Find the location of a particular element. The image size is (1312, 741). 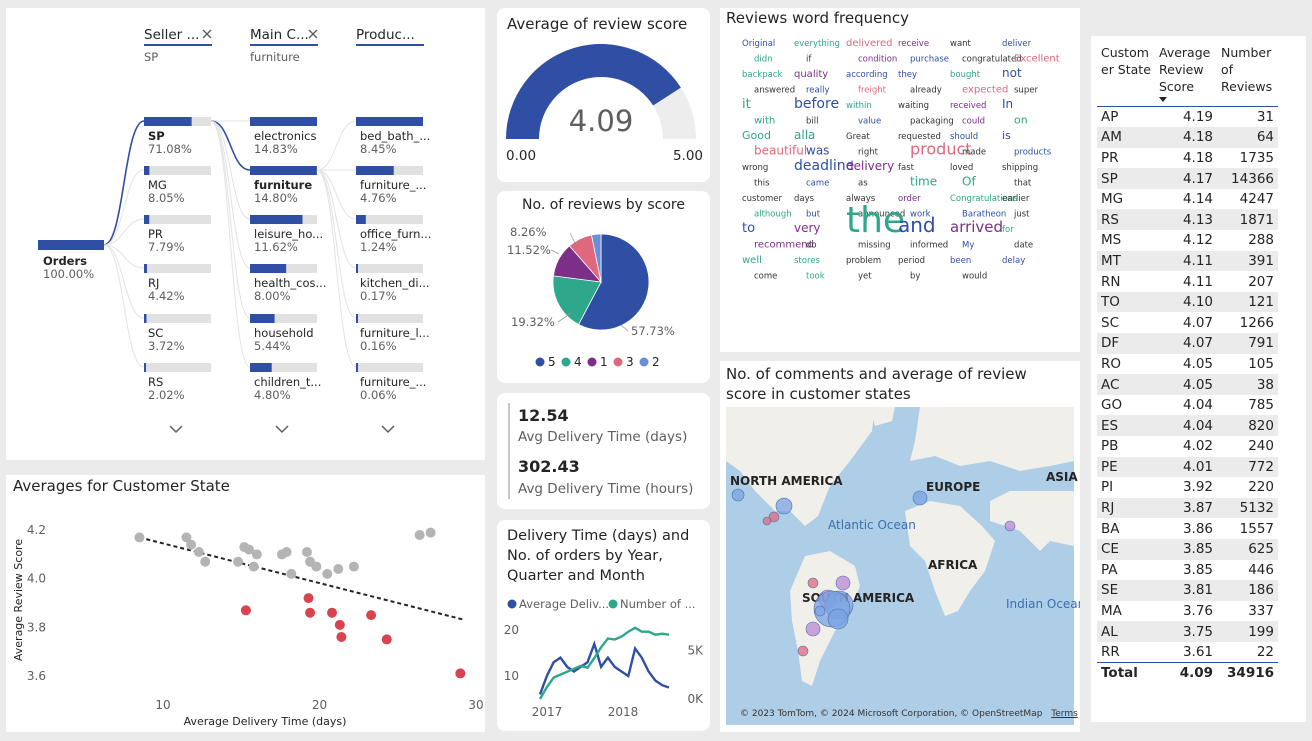

word-cloud-word: date is located at coordinates (1023, 246).